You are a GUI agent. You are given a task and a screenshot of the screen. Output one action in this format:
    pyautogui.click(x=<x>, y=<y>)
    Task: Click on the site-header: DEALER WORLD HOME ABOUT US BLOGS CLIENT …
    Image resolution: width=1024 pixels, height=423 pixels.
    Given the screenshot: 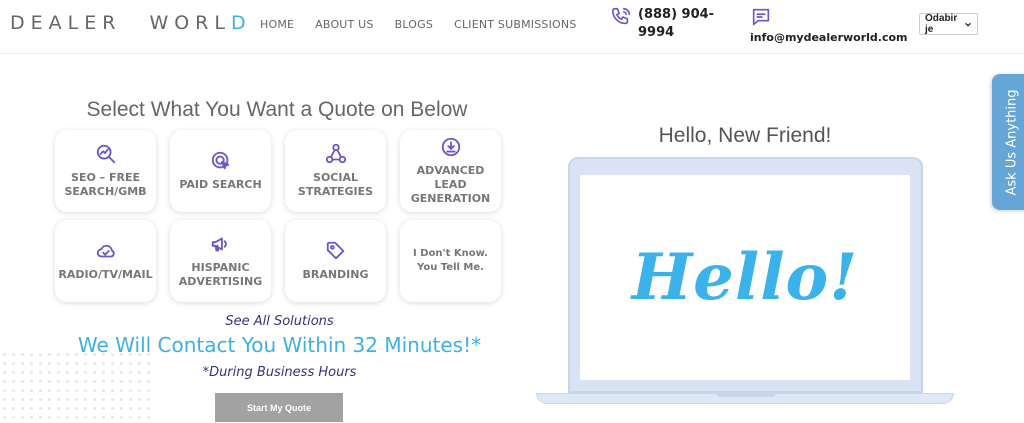 What is the action you would take?
    pyautogui.click(x=512, y=27)
    